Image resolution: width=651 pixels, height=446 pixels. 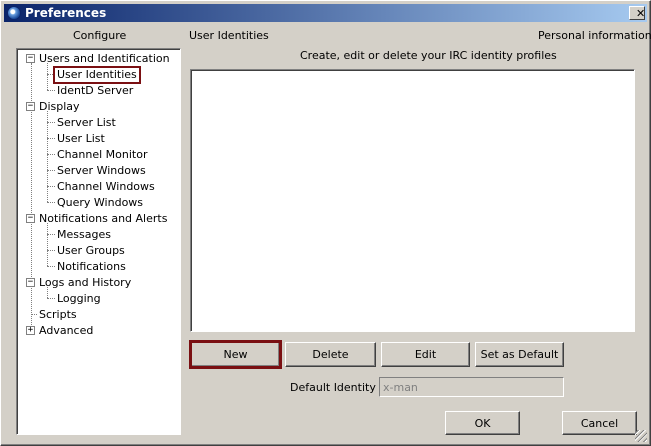 I want to click on resize-grip, so click(x=641, y=436).